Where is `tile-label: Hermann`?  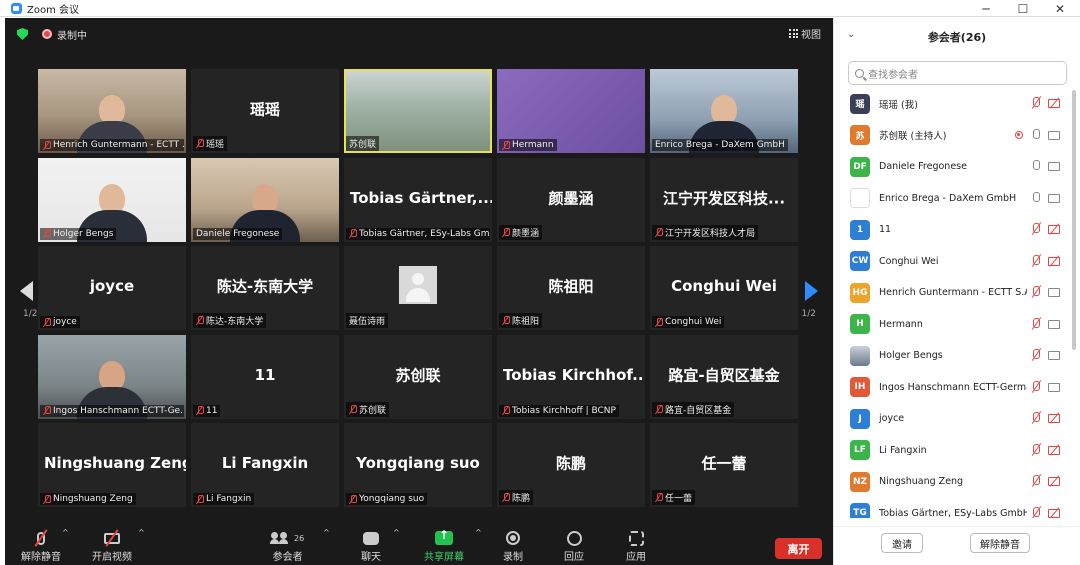
tile-label: Hermann is located at coordinates (528, 145).